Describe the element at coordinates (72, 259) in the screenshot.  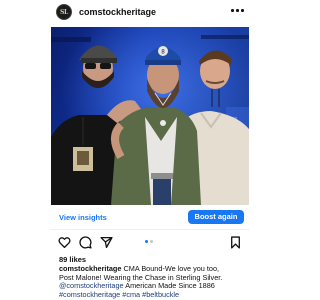
I see `likes-count: 89 likes` at that location.